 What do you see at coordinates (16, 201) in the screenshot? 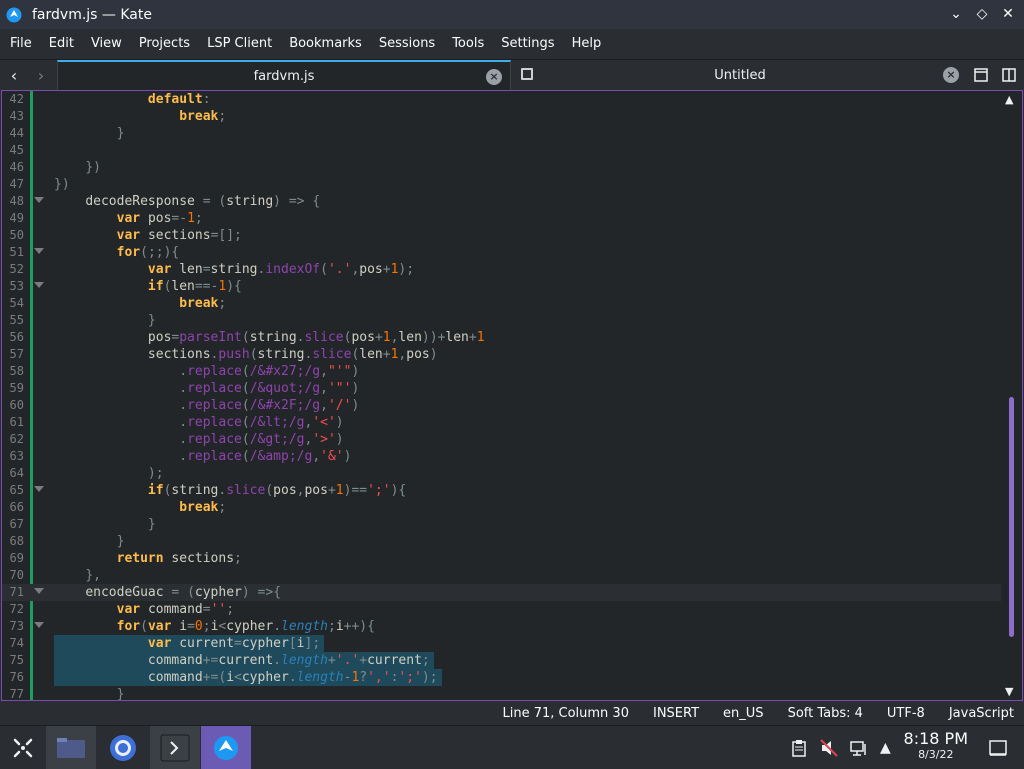
I see `line-number: 48` at bounding box center [16, 201].